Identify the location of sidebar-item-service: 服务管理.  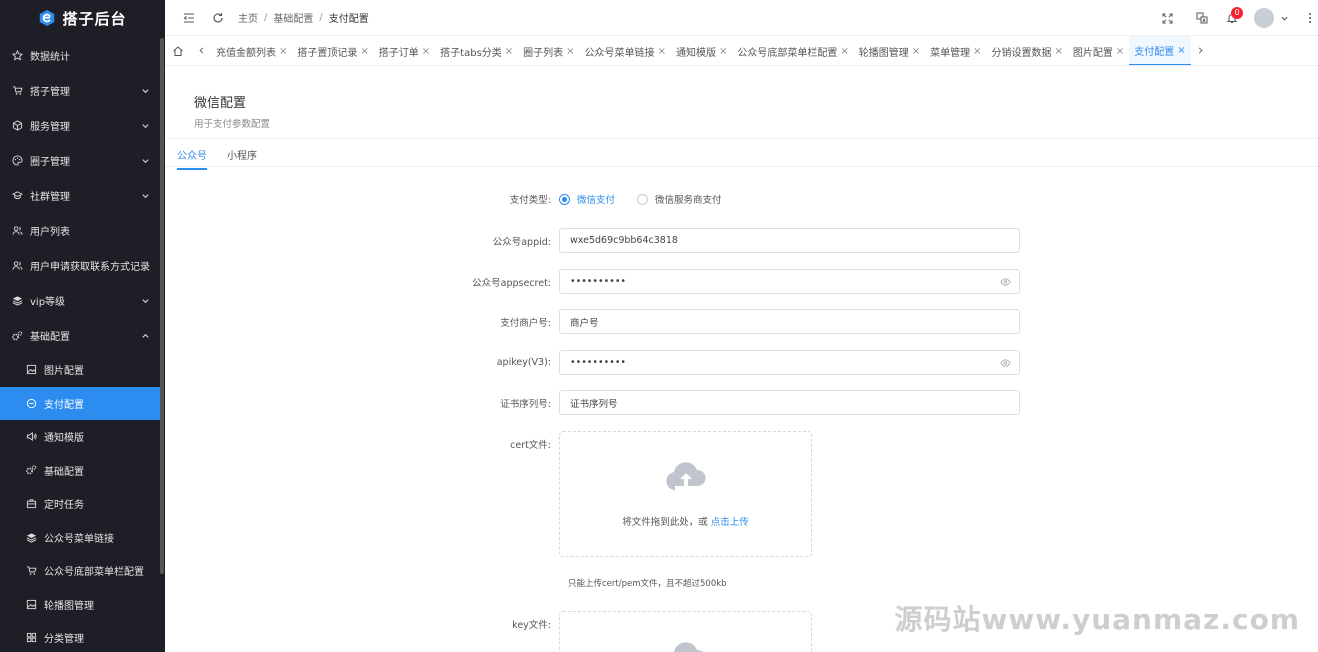
(80, 125).